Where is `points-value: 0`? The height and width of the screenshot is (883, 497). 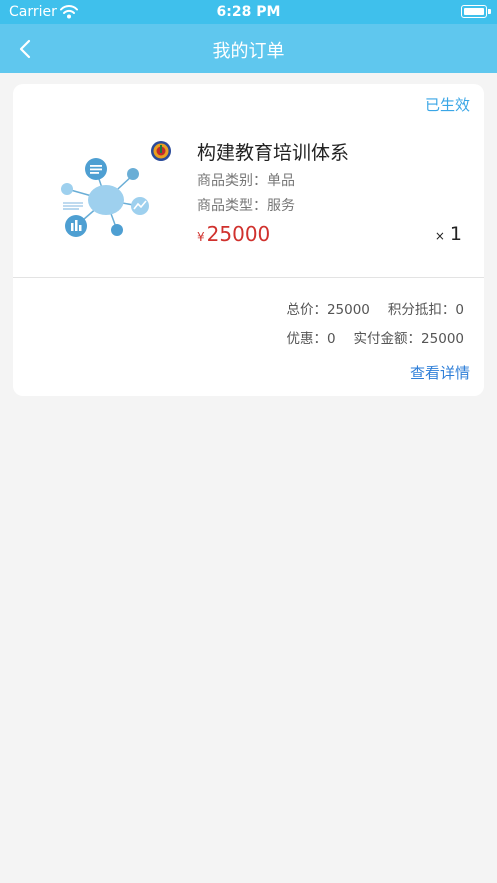
points-value: 0 is located at coordinates (459, 310).